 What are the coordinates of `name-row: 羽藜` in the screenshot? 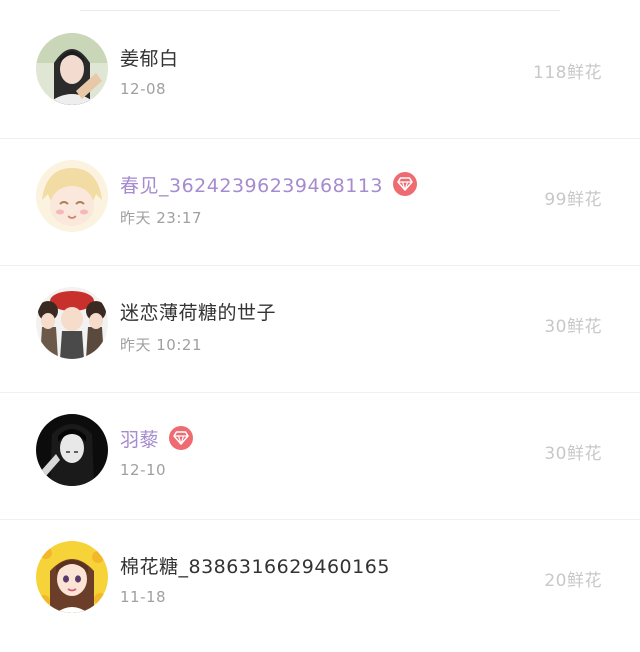 It's located at (157, 438).